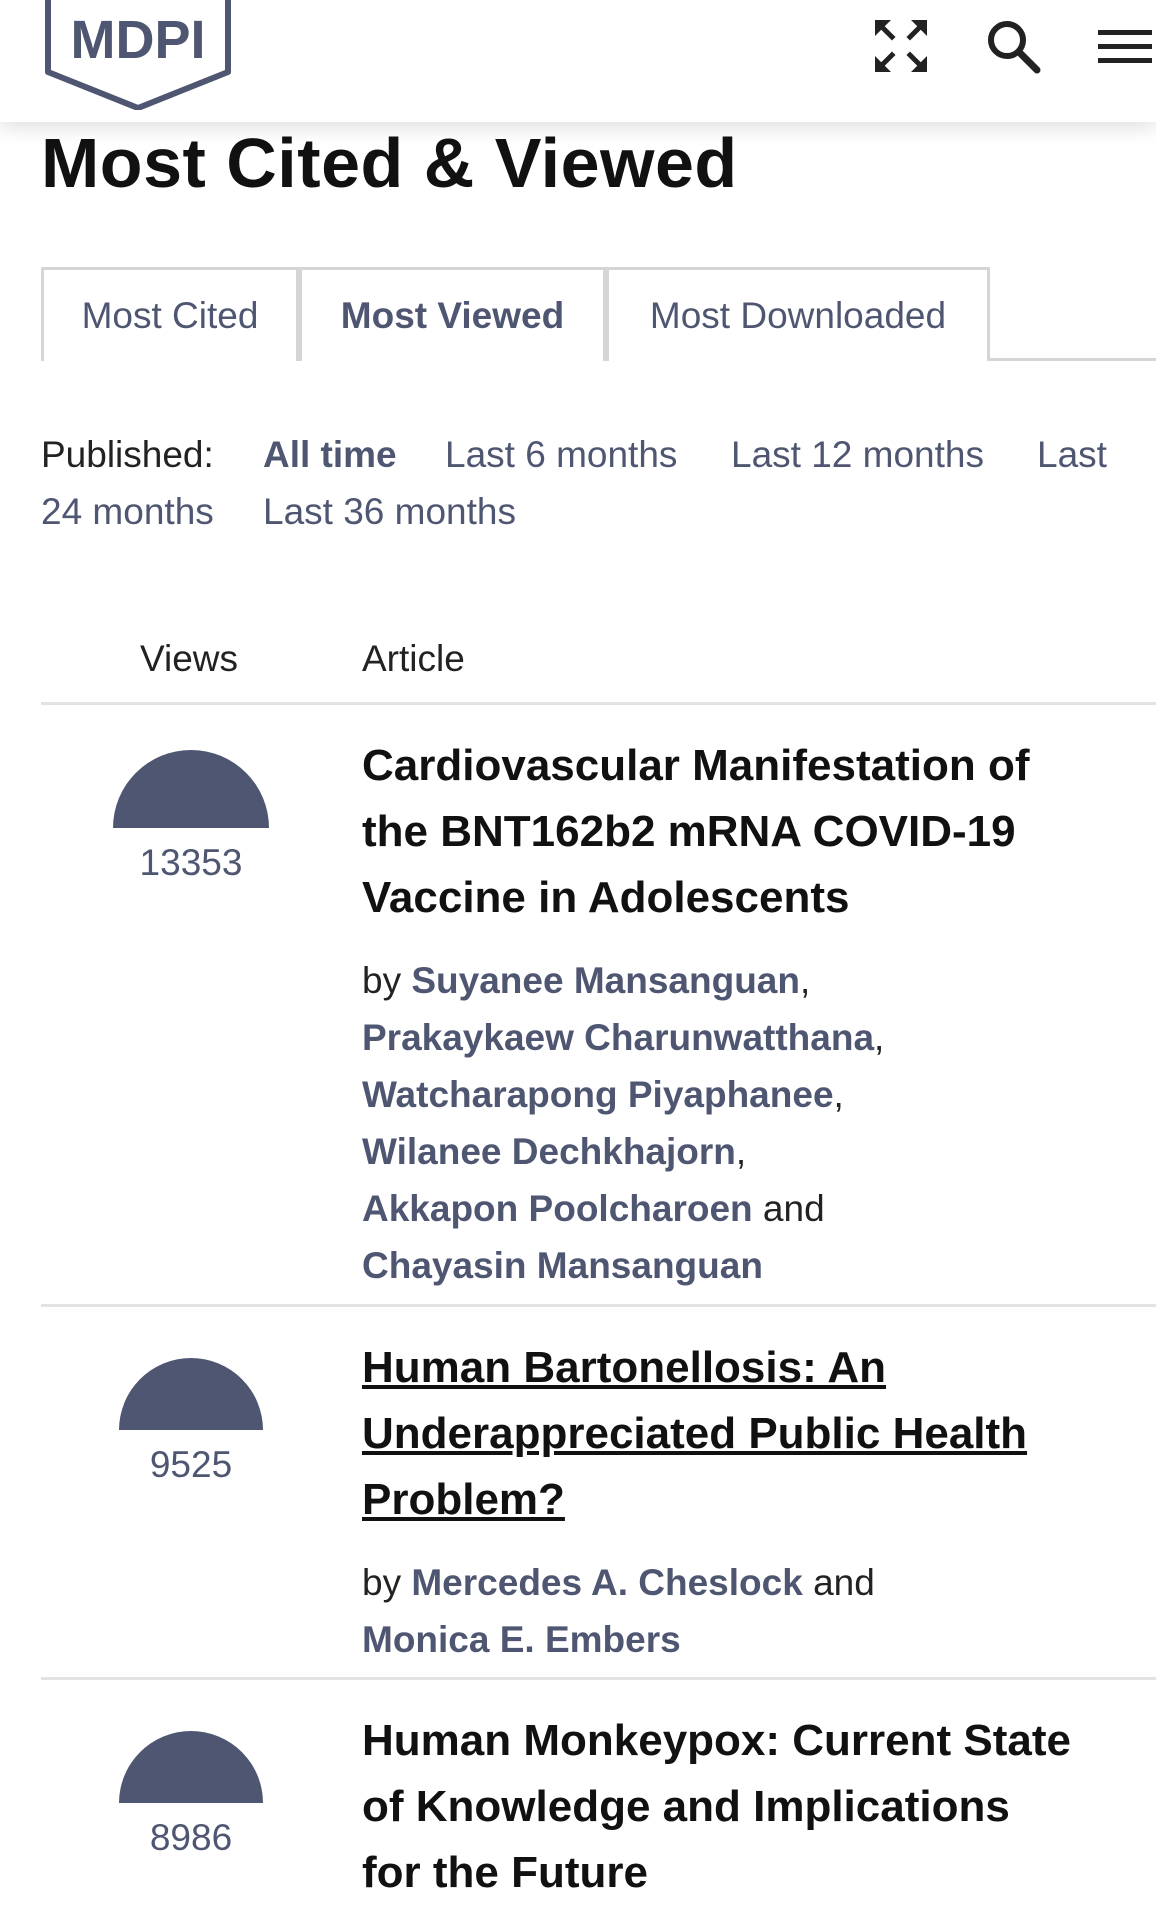  What do you see at coordinates (686, 1806) in the screenshot?
I see `title-line: of Knowledge and Implications` at bounding box center [686, 1806].